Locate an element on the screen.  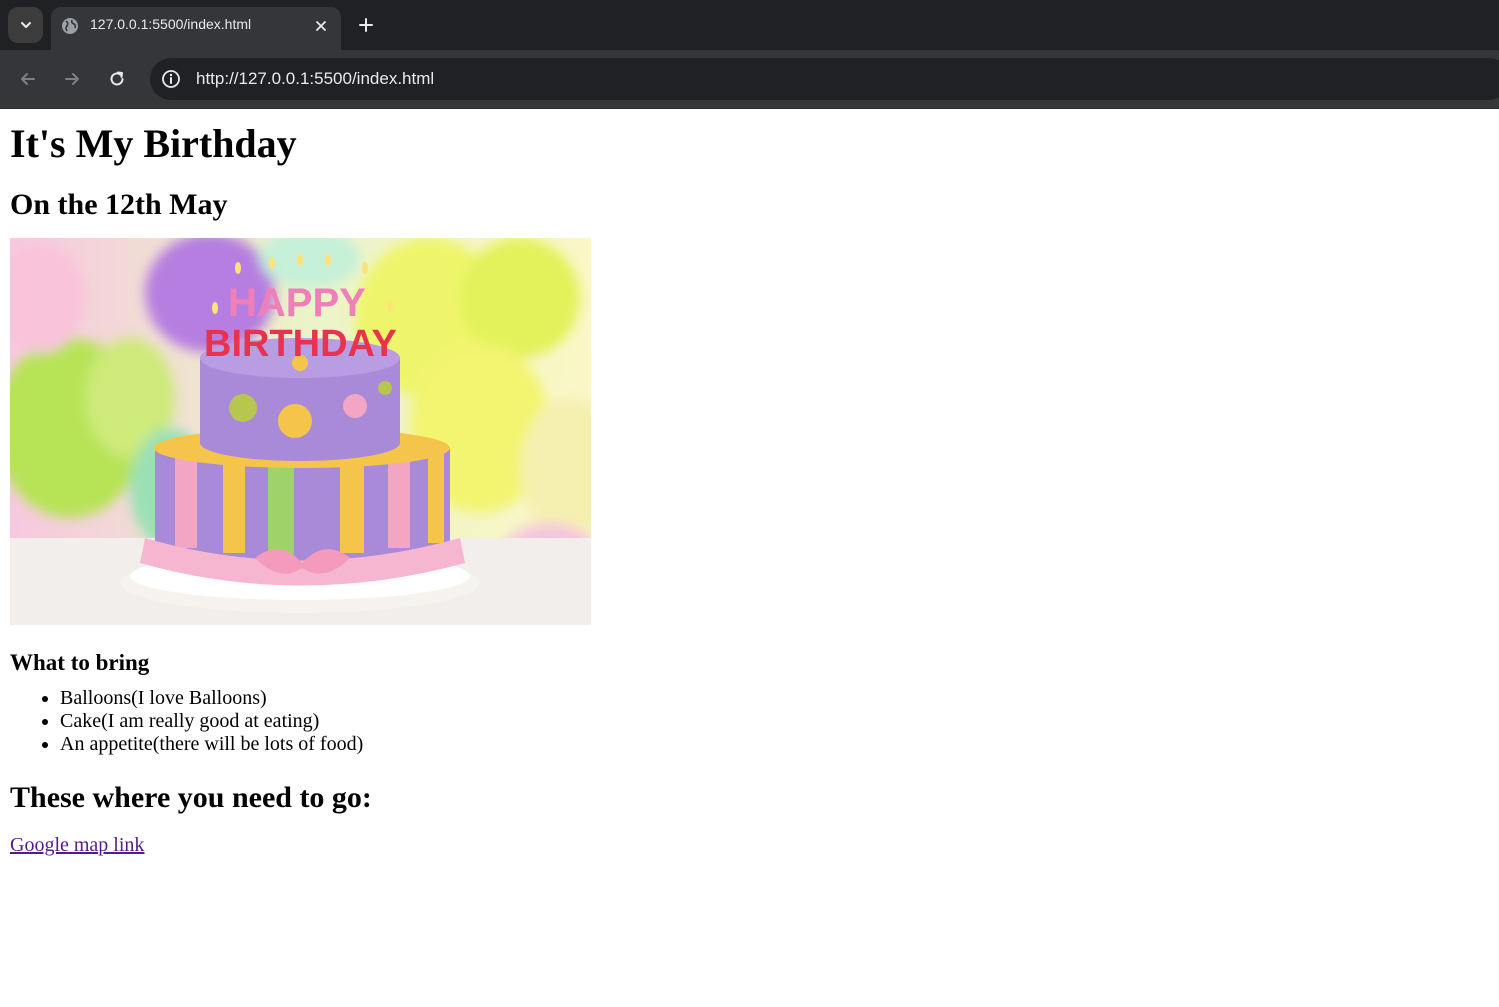
url-text: http://127.0.0.1:5500/index.html is located at coordinates (315, 78).